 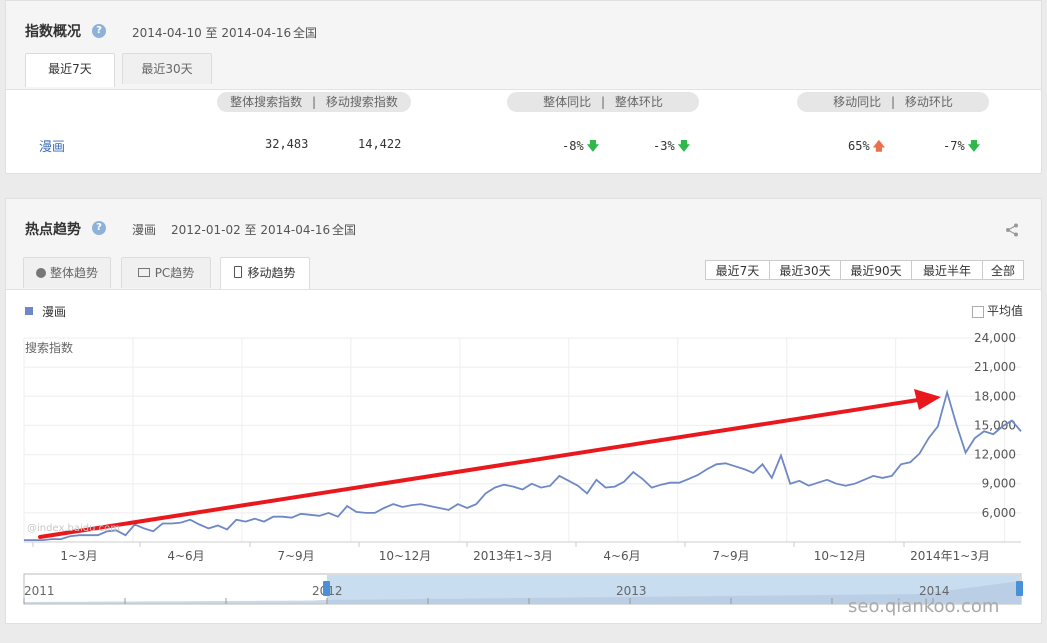 What do you see at coordinates (380, 144) in the screenshot?
I see `mobile-search-value: 14,422` at bounding box center [380, 144].